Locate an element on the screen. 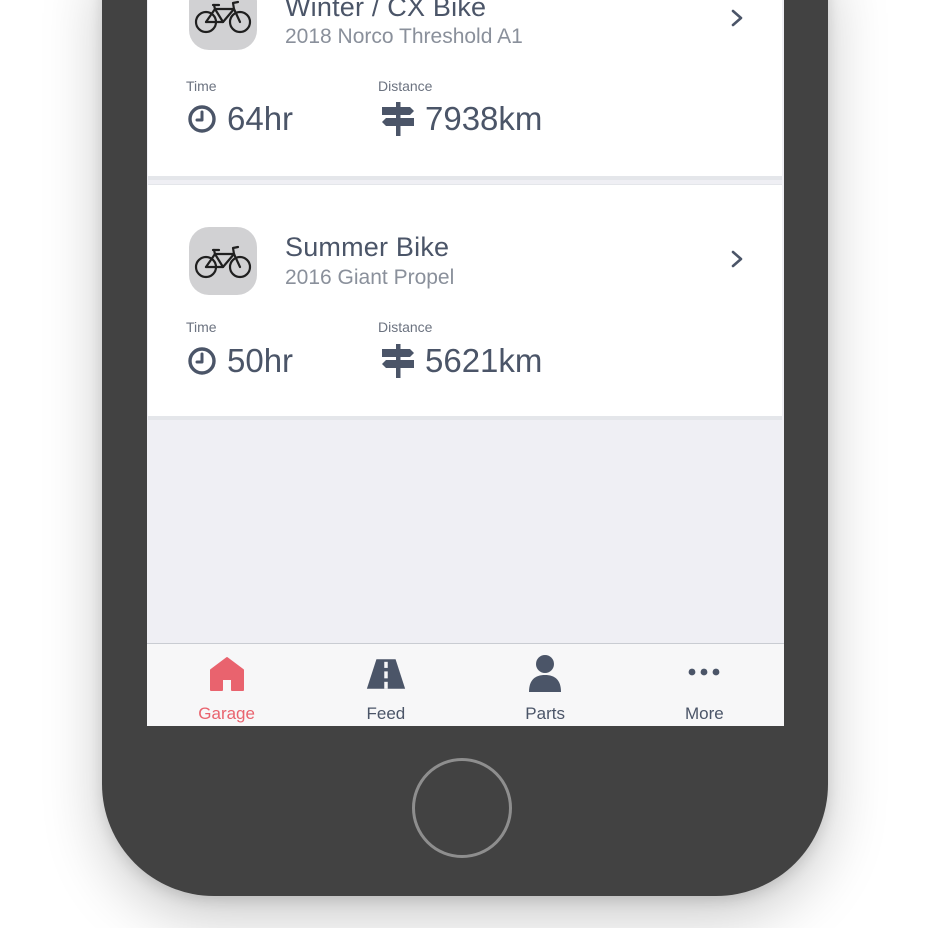  bike-name: Summer Bike is located at coordinates (367, 247).